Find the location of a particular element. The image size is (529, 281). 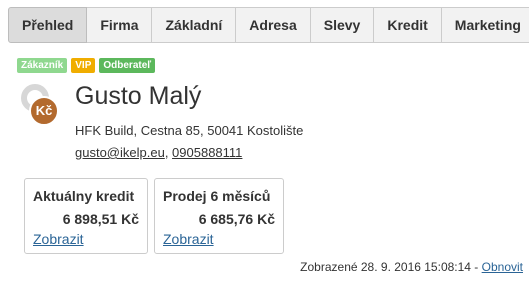

view-sales-link: Zobrazit is located at coordinates (188, 239).